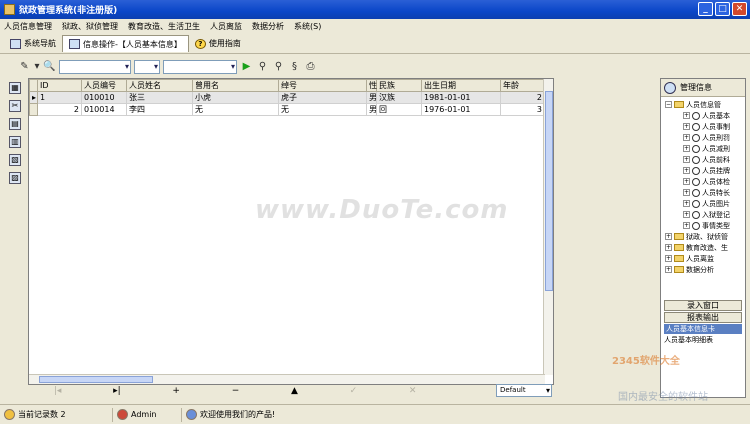 This screenshot has width=750, height=424. I want to click on table-cell: 1981-01-01, so click(461, 97).